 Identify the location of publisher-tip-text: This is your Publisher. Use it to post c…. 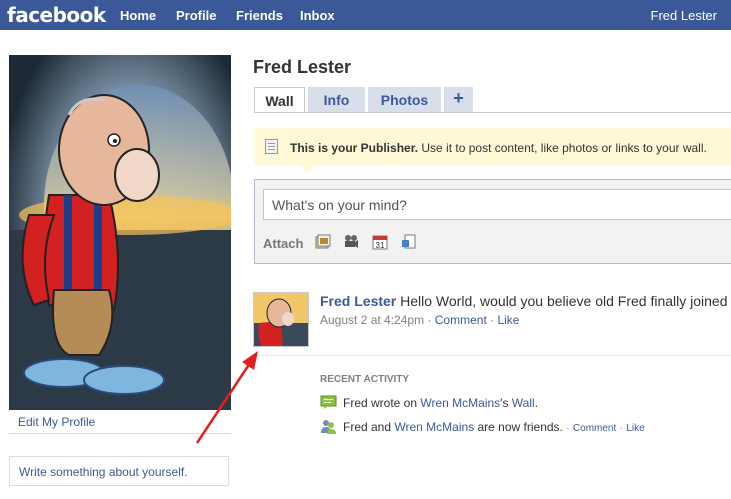
(498, 148).